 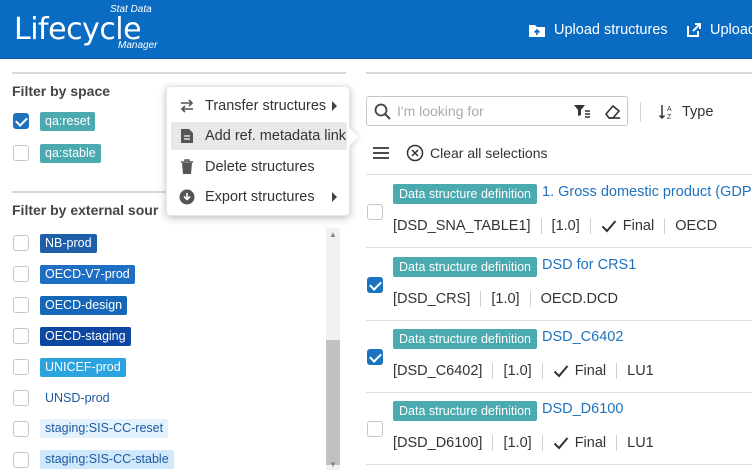 I want to click on space-tag-qa-stable: qa:stable, so click(x=70, y=153).